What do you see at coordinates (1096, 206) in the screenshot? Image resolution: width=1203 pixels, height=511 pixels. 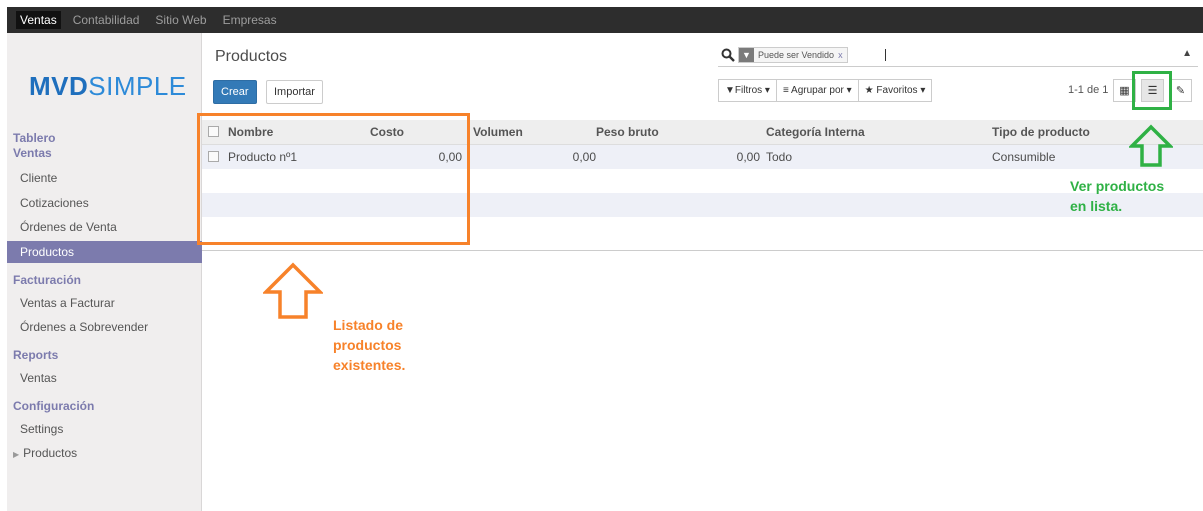 I see `annotation-view-line-2: en lista.` at bounding box center [1096, 206].